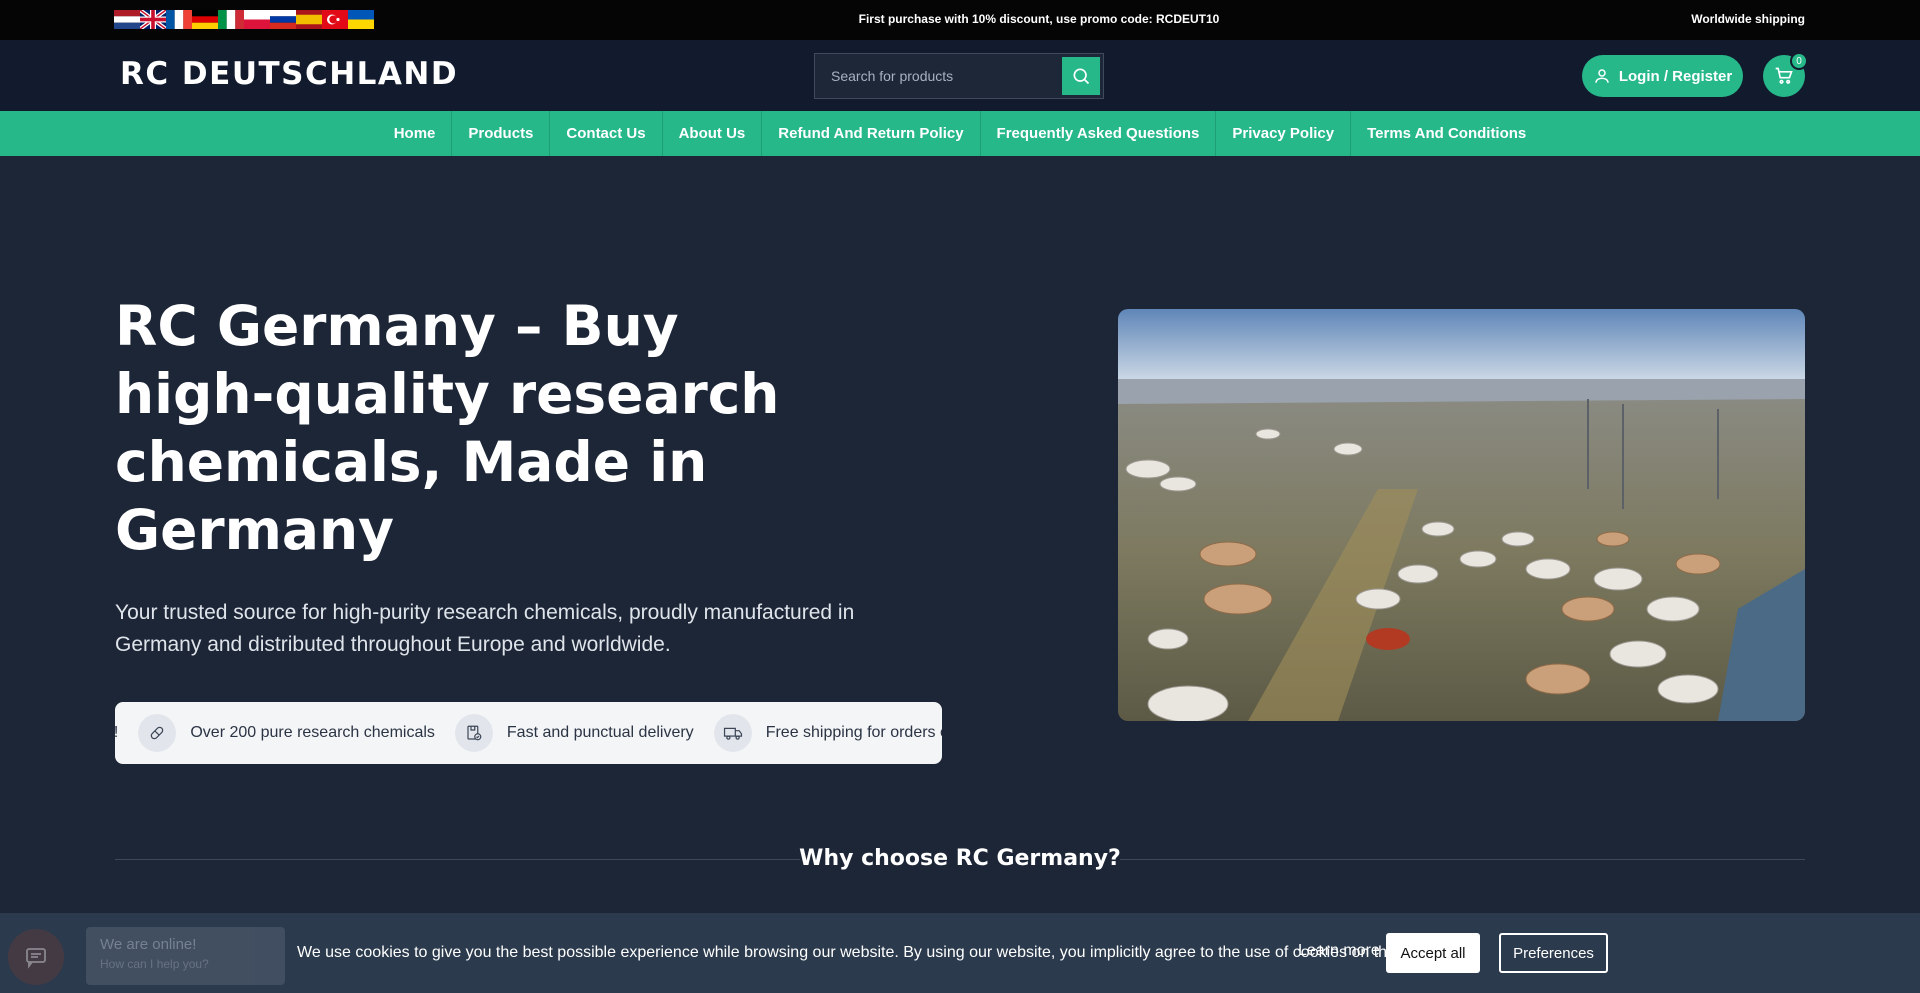 This screenshot has height=993, width=1920. Describe the element at coordinates (939, 76) in the screenshot. I see `search-input` at that location.